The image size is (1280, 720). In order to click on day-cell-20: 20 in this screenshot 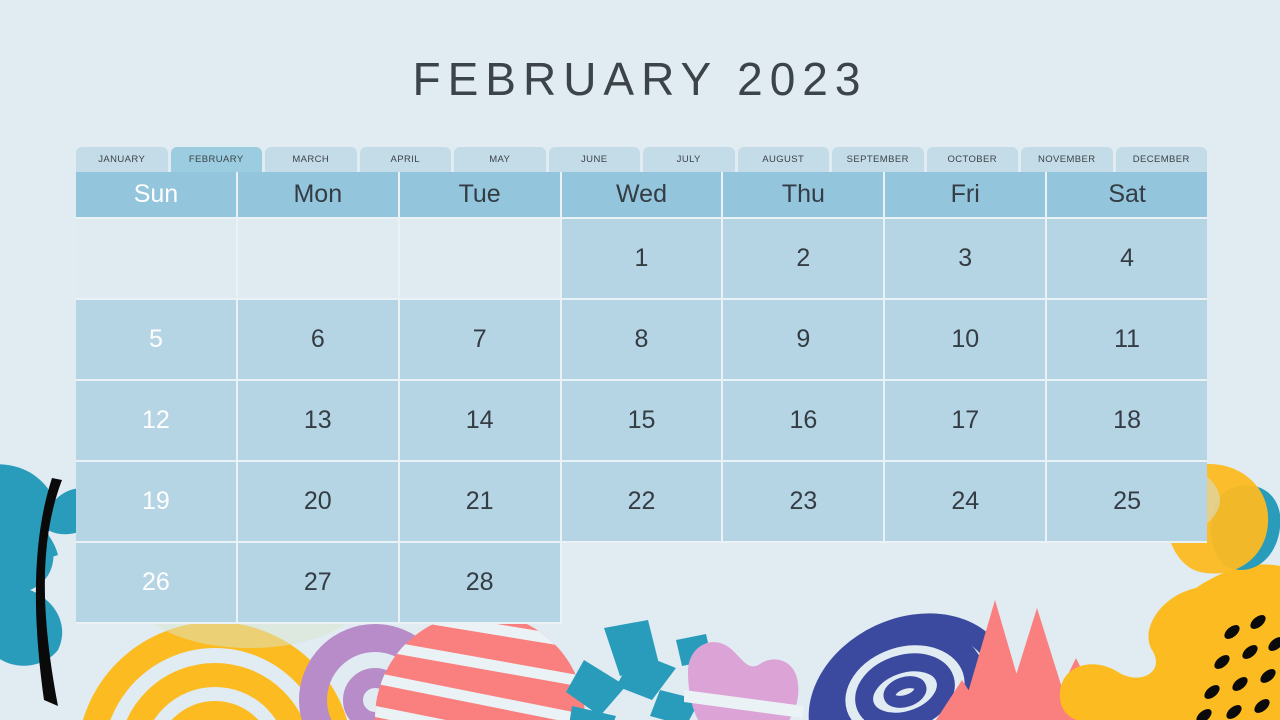, I will do `click(318, 502)`.